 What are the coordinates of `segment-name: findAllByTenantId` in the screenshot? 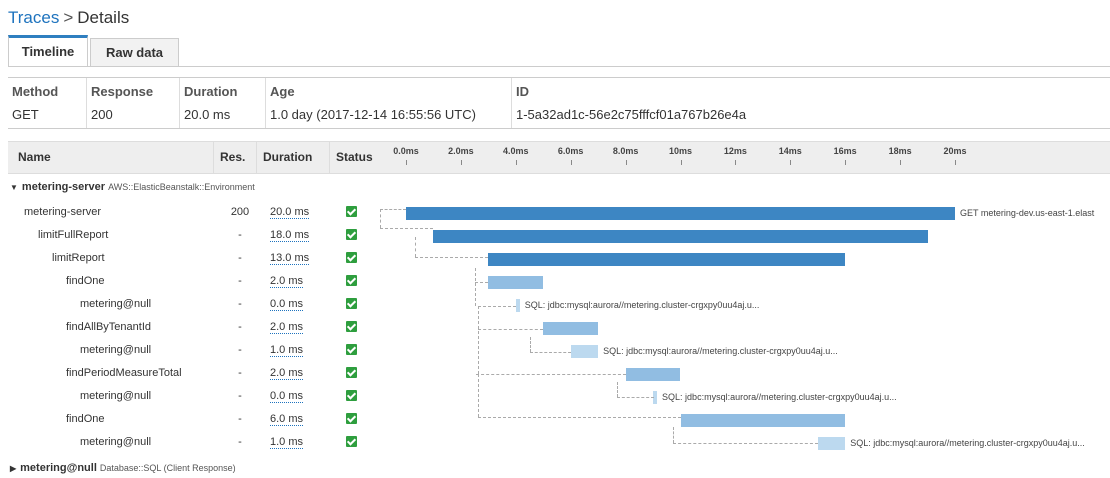 It's located at (108, 327).